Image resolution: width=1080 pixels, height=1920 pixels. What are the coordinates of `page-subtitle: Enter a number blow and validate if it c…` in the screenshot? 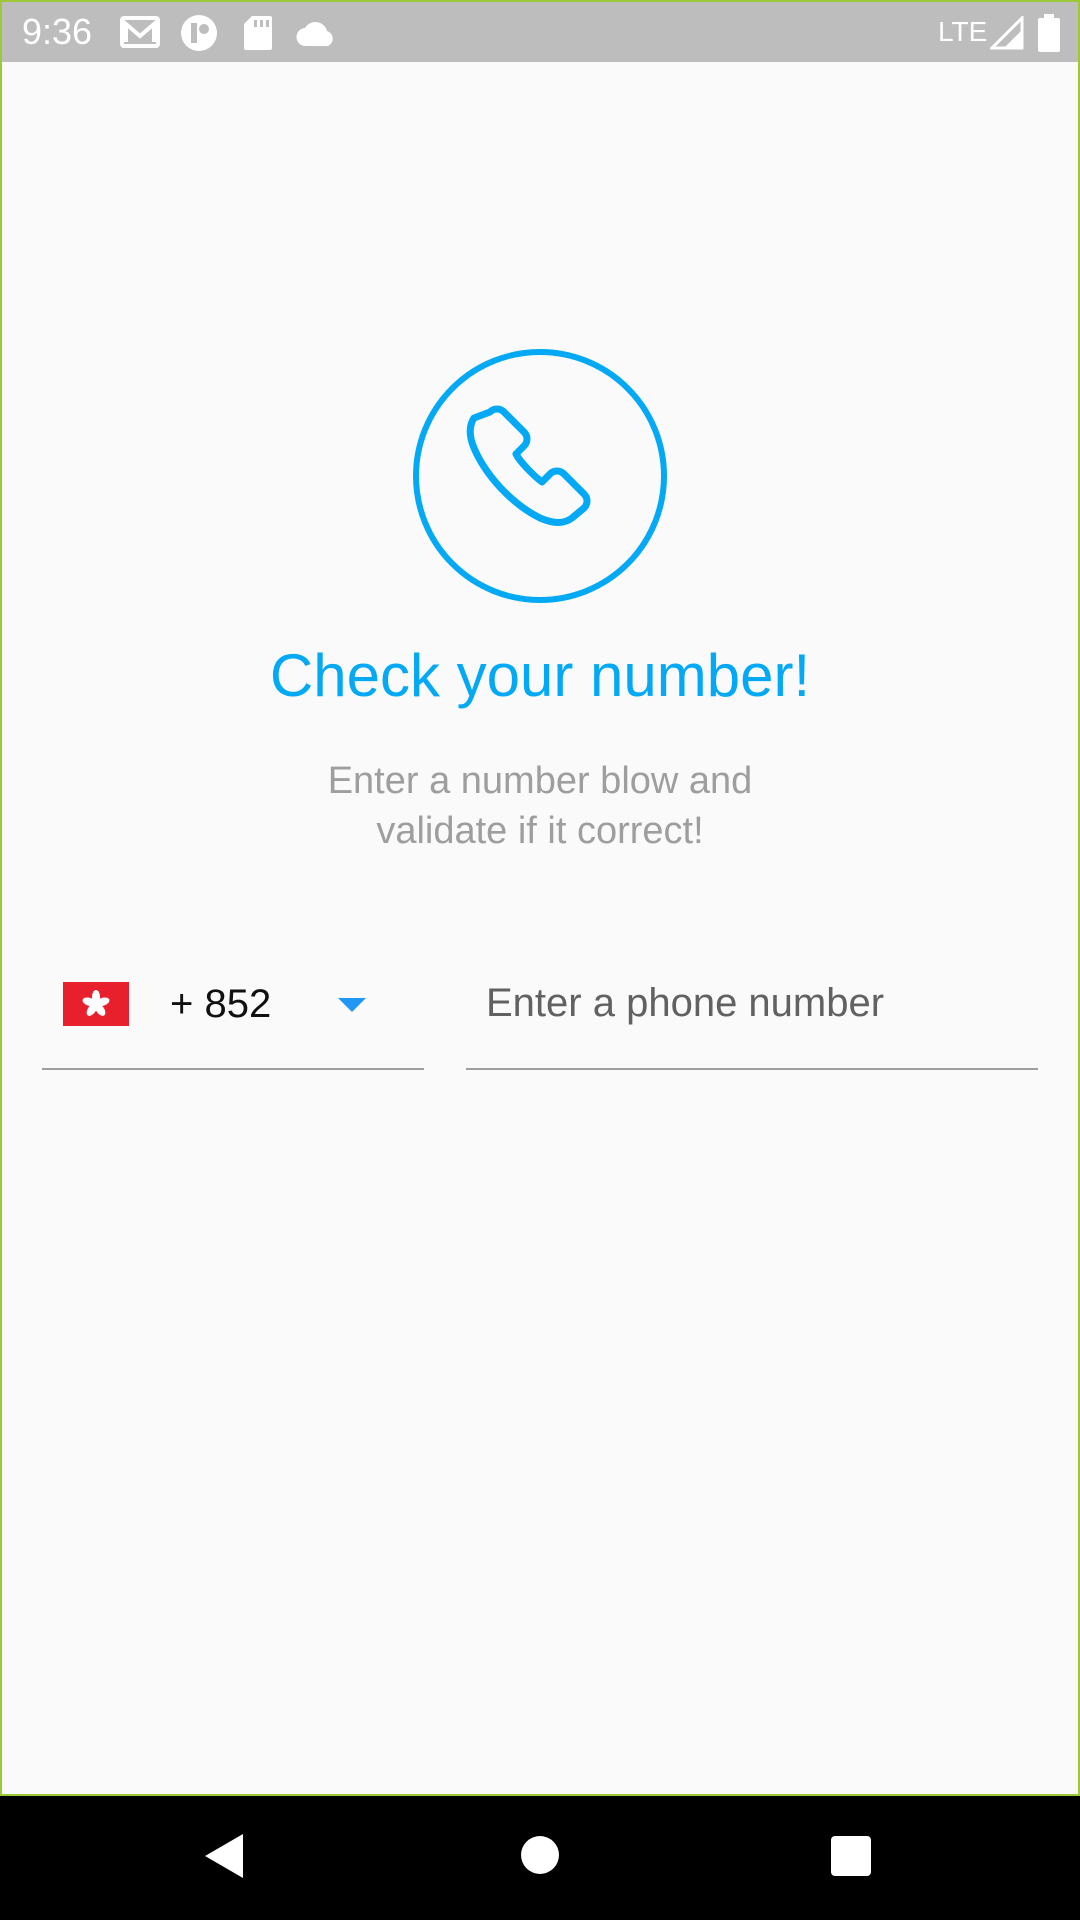 It's located at (540, 806).